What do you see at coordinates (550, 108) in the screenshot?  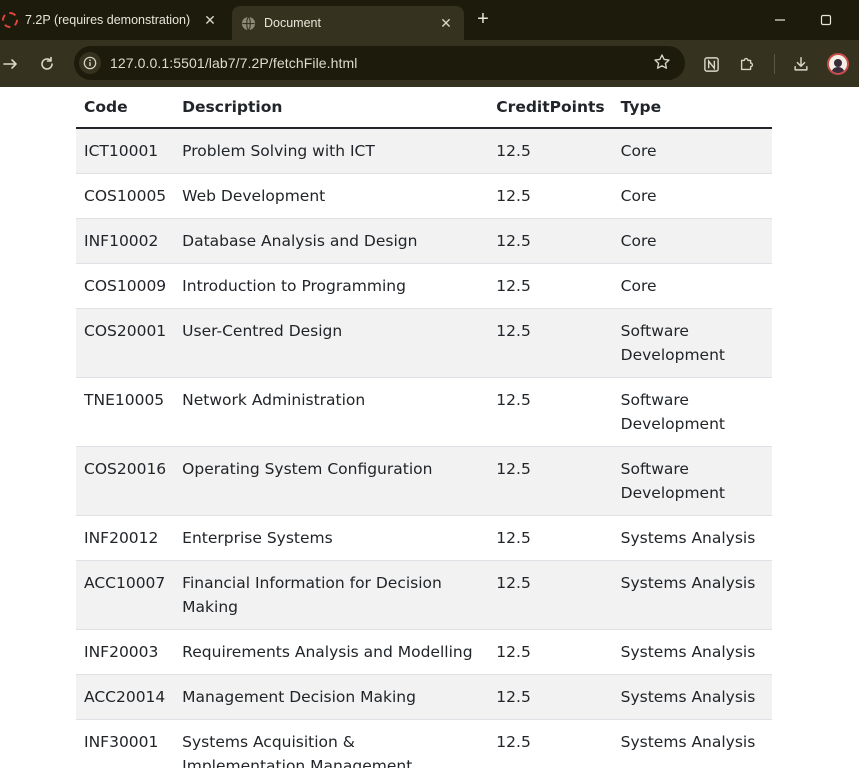 I see `header-creditpoints: CreditPoints` at bounding box center [550, 108].